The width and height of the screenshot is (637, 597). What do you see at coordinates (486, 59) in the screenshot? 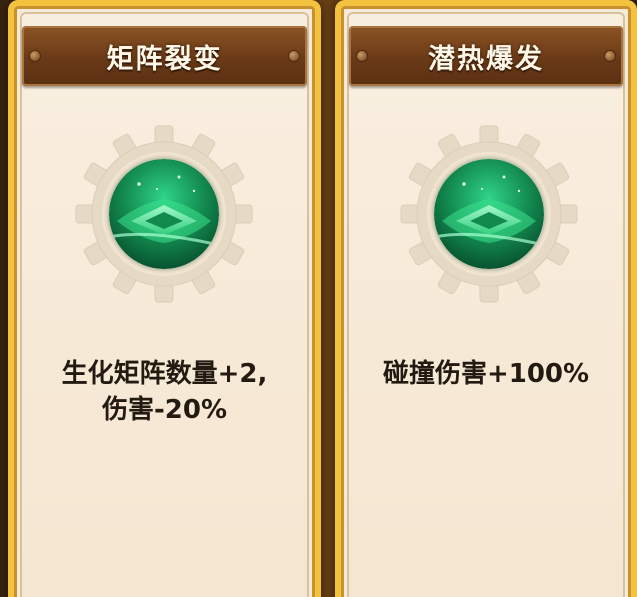
I see `card-title: 潜热爆发` at bounding box center [486, 59].